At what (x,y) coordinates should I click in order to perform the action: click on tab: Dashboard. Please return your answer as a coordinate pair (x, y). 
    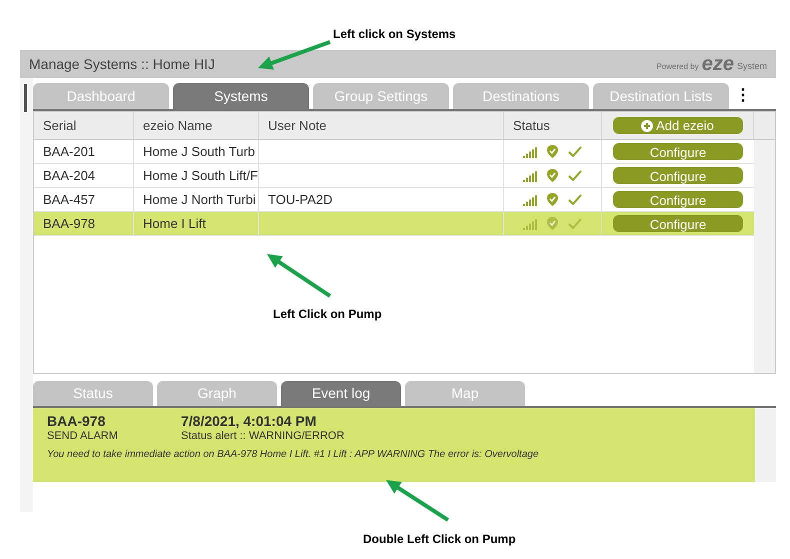
    Looking at the image, I should click on (101, 96).